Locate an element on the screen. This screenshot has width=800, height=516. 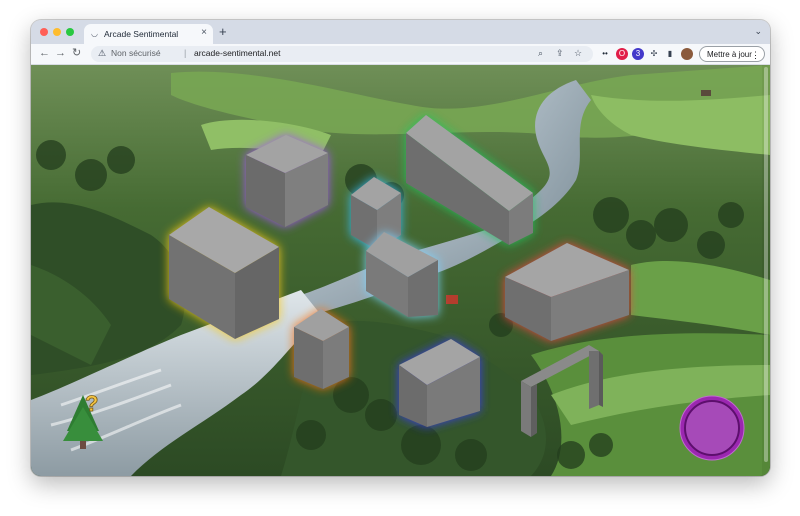
tab-bar: ◡ Arcade Sentimental × + ⌄ is located at coordinates (400, 32).